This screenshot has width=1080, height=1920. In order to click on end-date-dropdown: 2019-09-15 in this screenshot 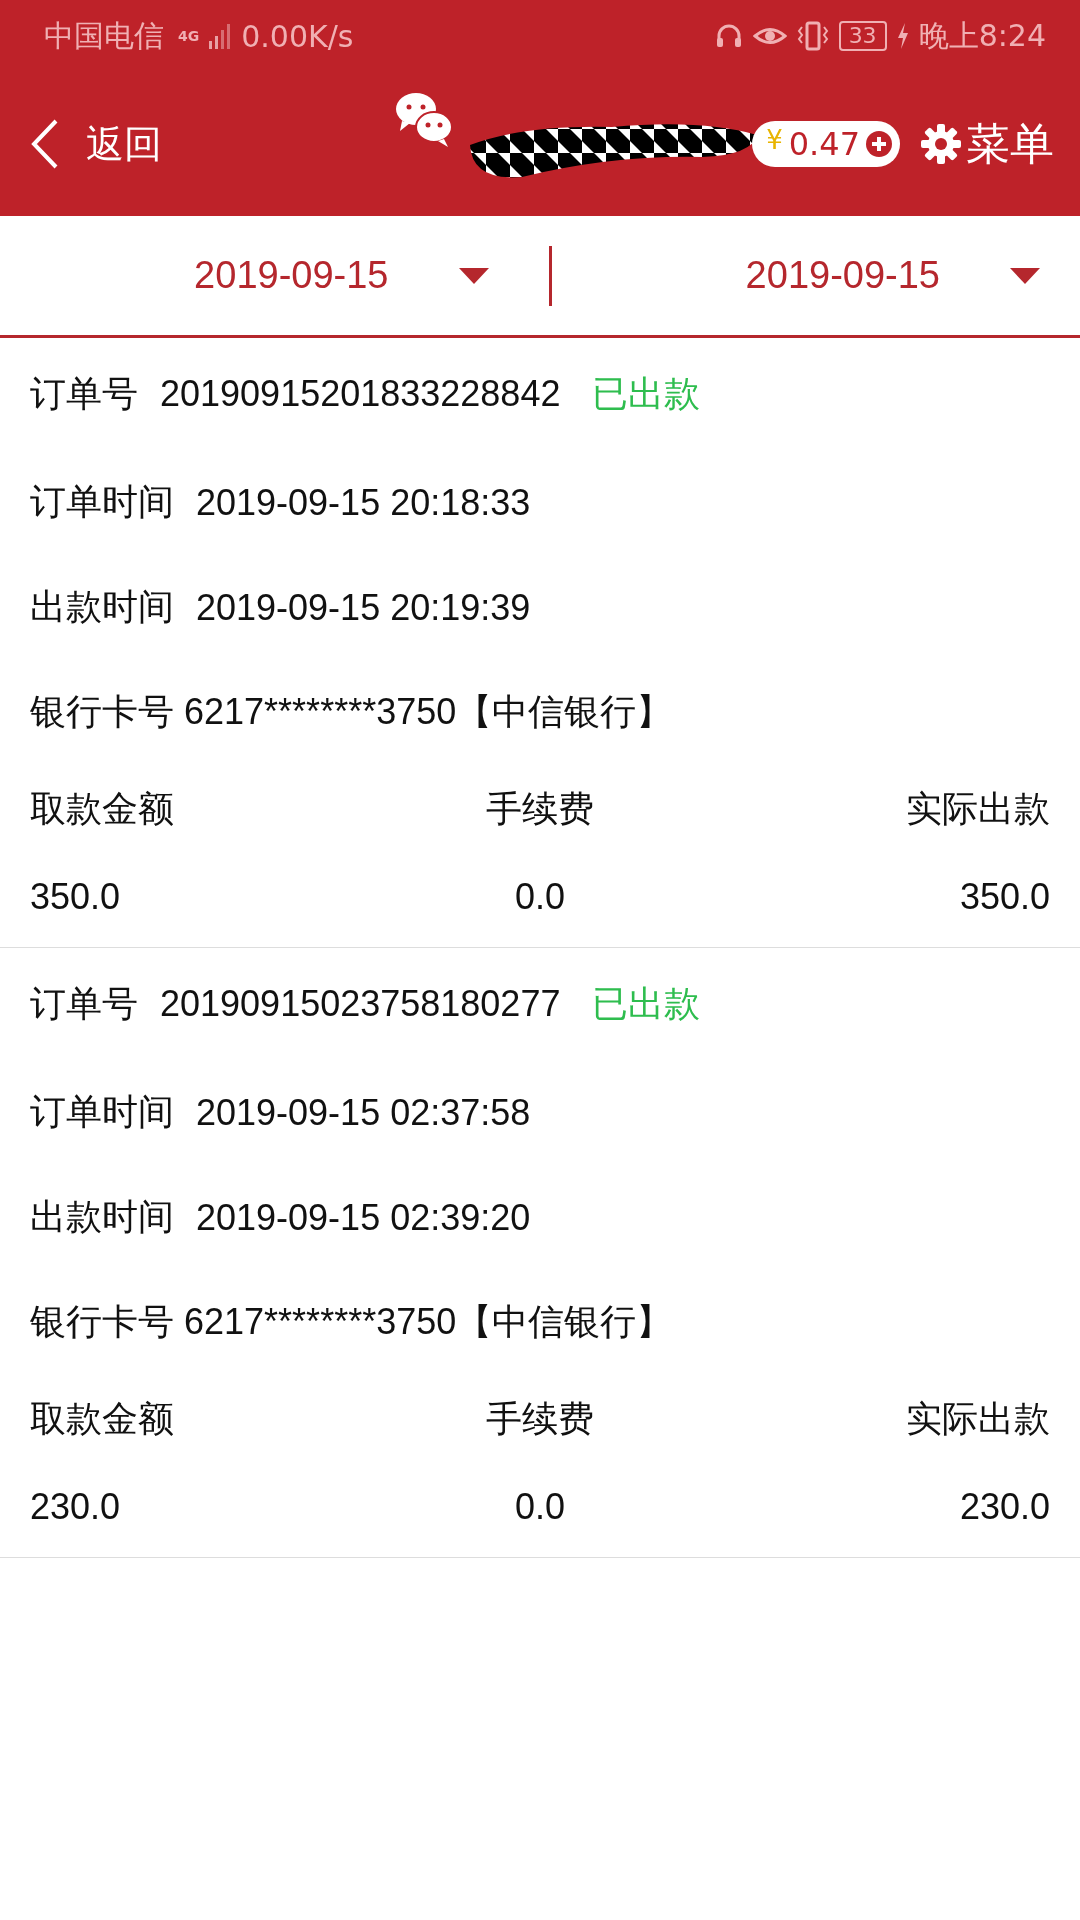, I will do `click(815, 275)`.